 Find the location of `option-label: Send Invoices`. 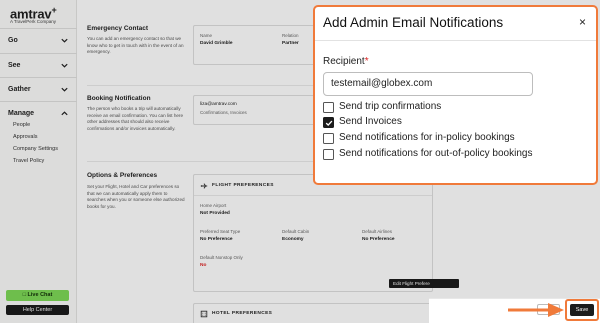

option-label: Send Invoices is located at coordinates (370, 121).